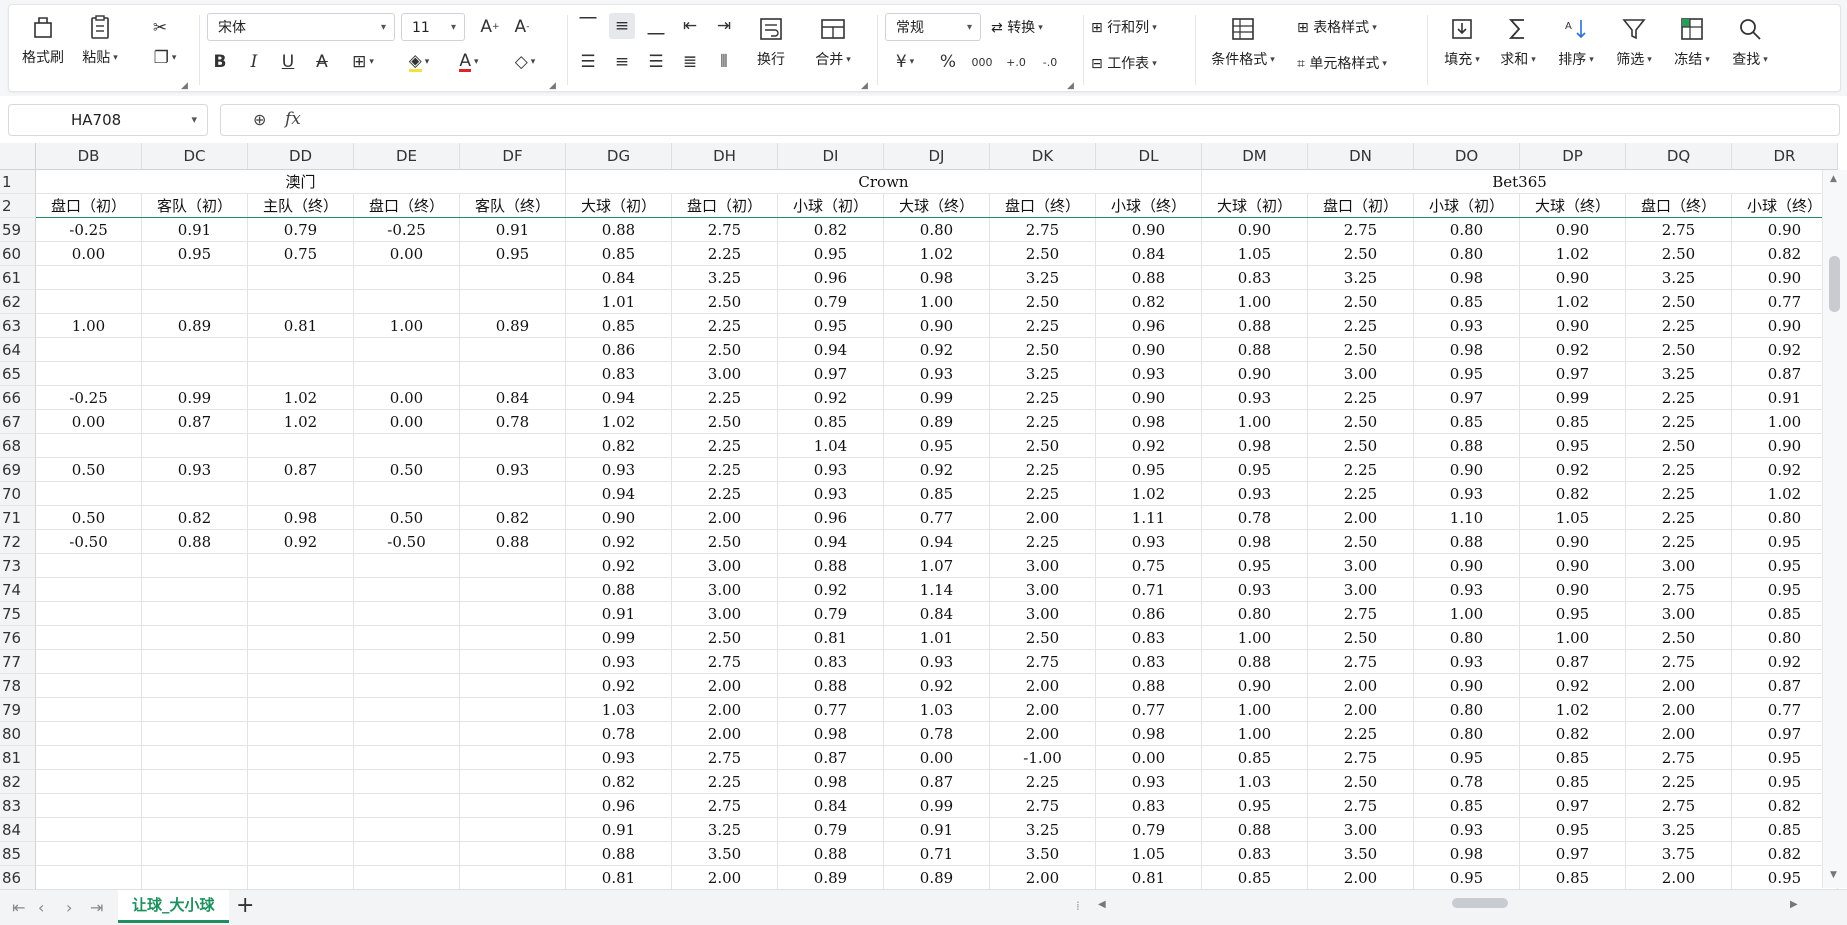 Image resolution: width=1847 pixels, height=925 pixels. I want to click on column-header: DQ, so click(1679, 156).